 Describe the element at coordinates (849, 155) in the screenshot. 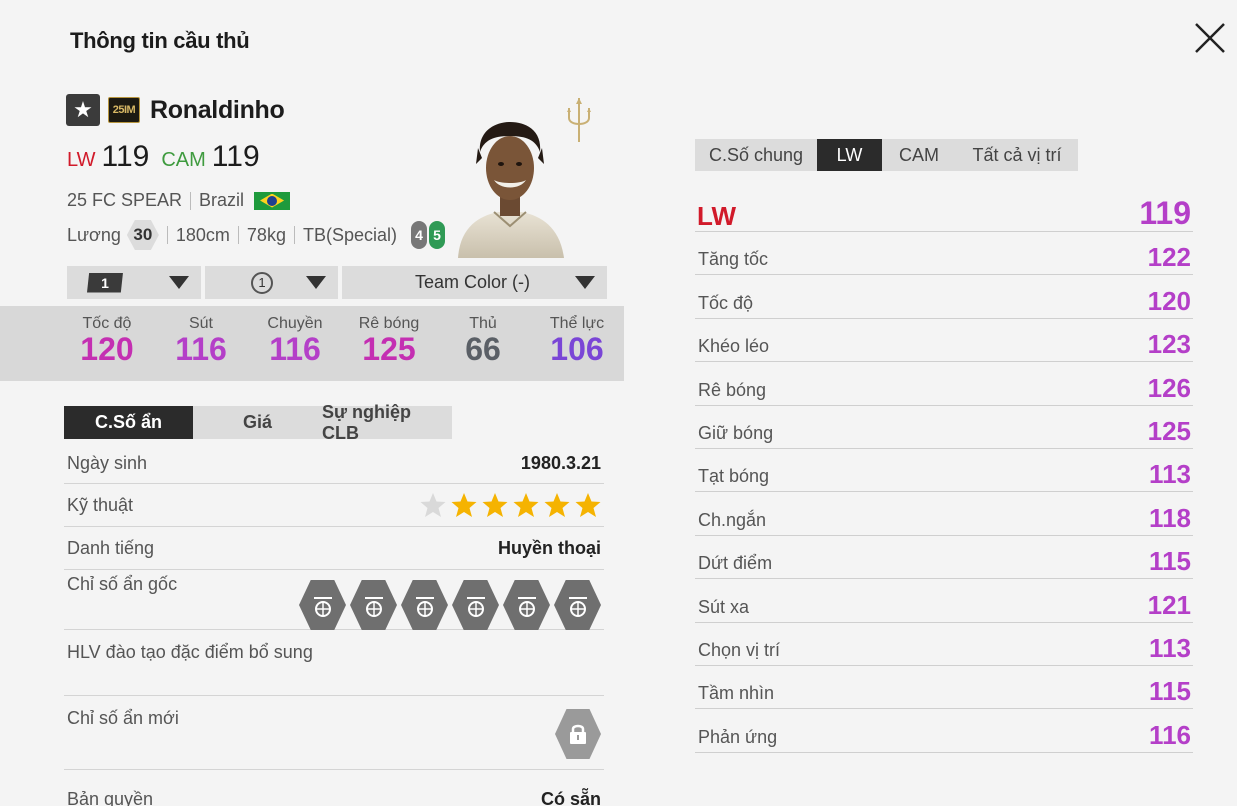

I see `tab-lw: LW` at that location.